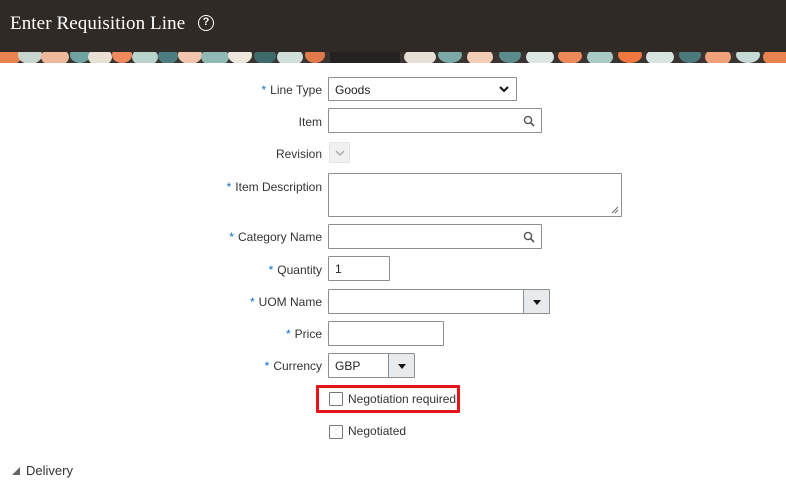 Image resolution: width=786 pixels, height=488 pixels. What do you see at coordinates (393, 57) in the screenshot?
I see `decorative-banner` at bounding box center [393, 57].